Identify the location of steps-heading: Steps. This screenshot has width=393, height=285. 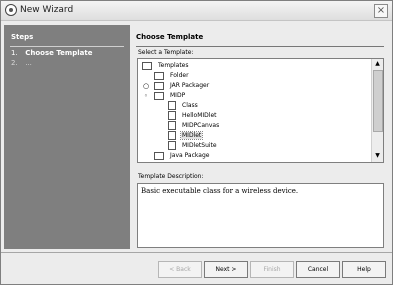
(22, 37).